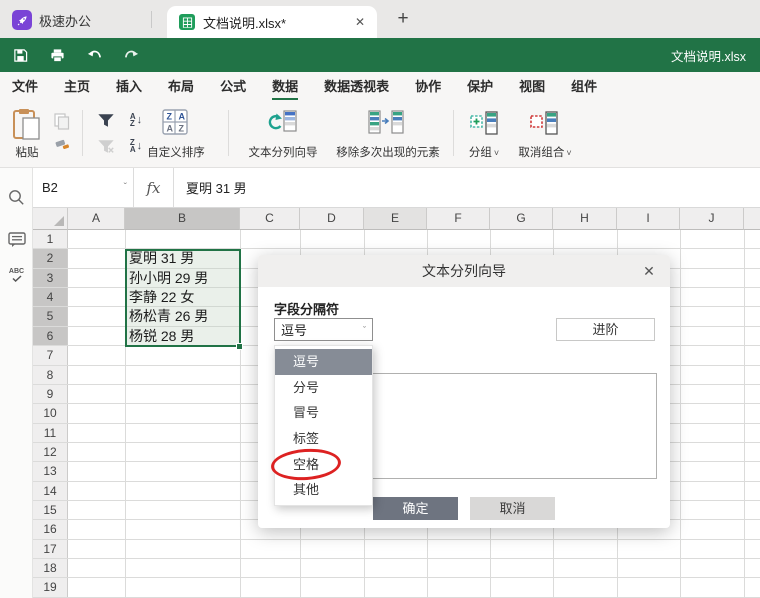  What do you see at coordinates (20, 55) in the screenshot?
I see `save-icon` at bounding box center [20, 55].